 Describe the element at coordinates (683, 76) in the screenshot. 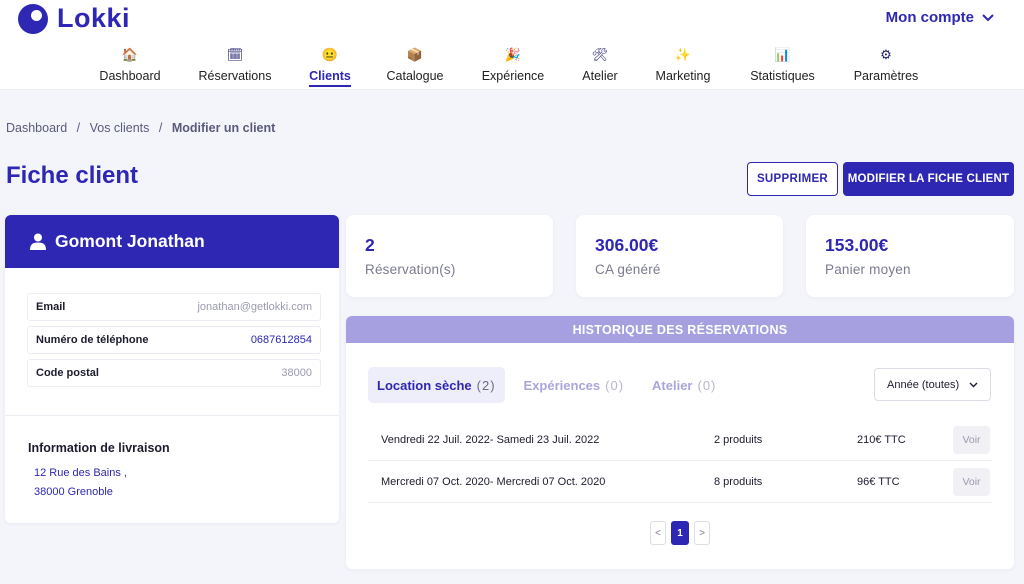

I see `nav-label: Marketing` at that location.